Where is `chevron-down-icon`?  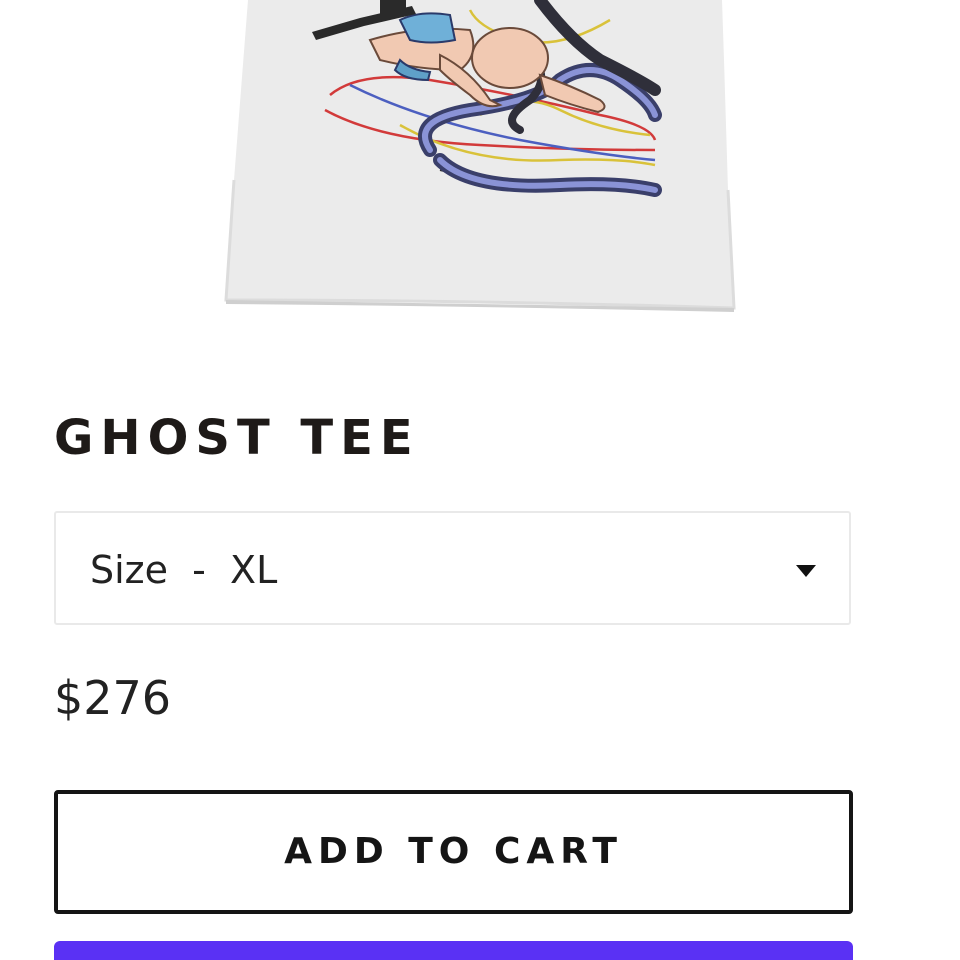
chevron-down-icon is located at coordinates (806, 571).